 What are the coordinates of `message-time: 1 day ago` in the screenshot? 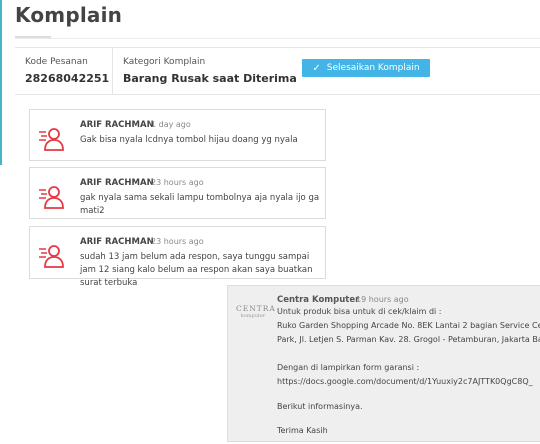 It's located at (171, 124).